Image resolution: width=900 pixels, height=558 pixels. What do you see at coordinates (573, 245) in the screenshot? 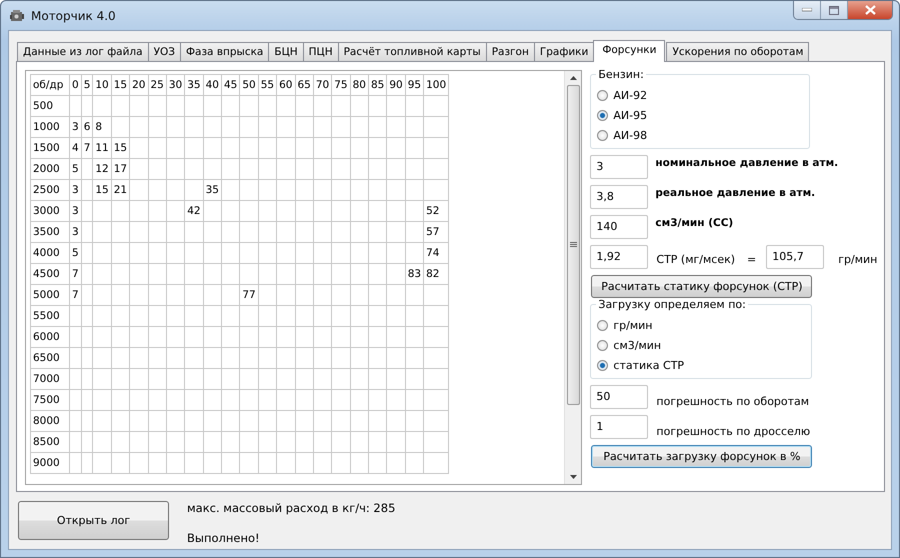
I see `scroll-thumb` at bounding box center [573, 245].